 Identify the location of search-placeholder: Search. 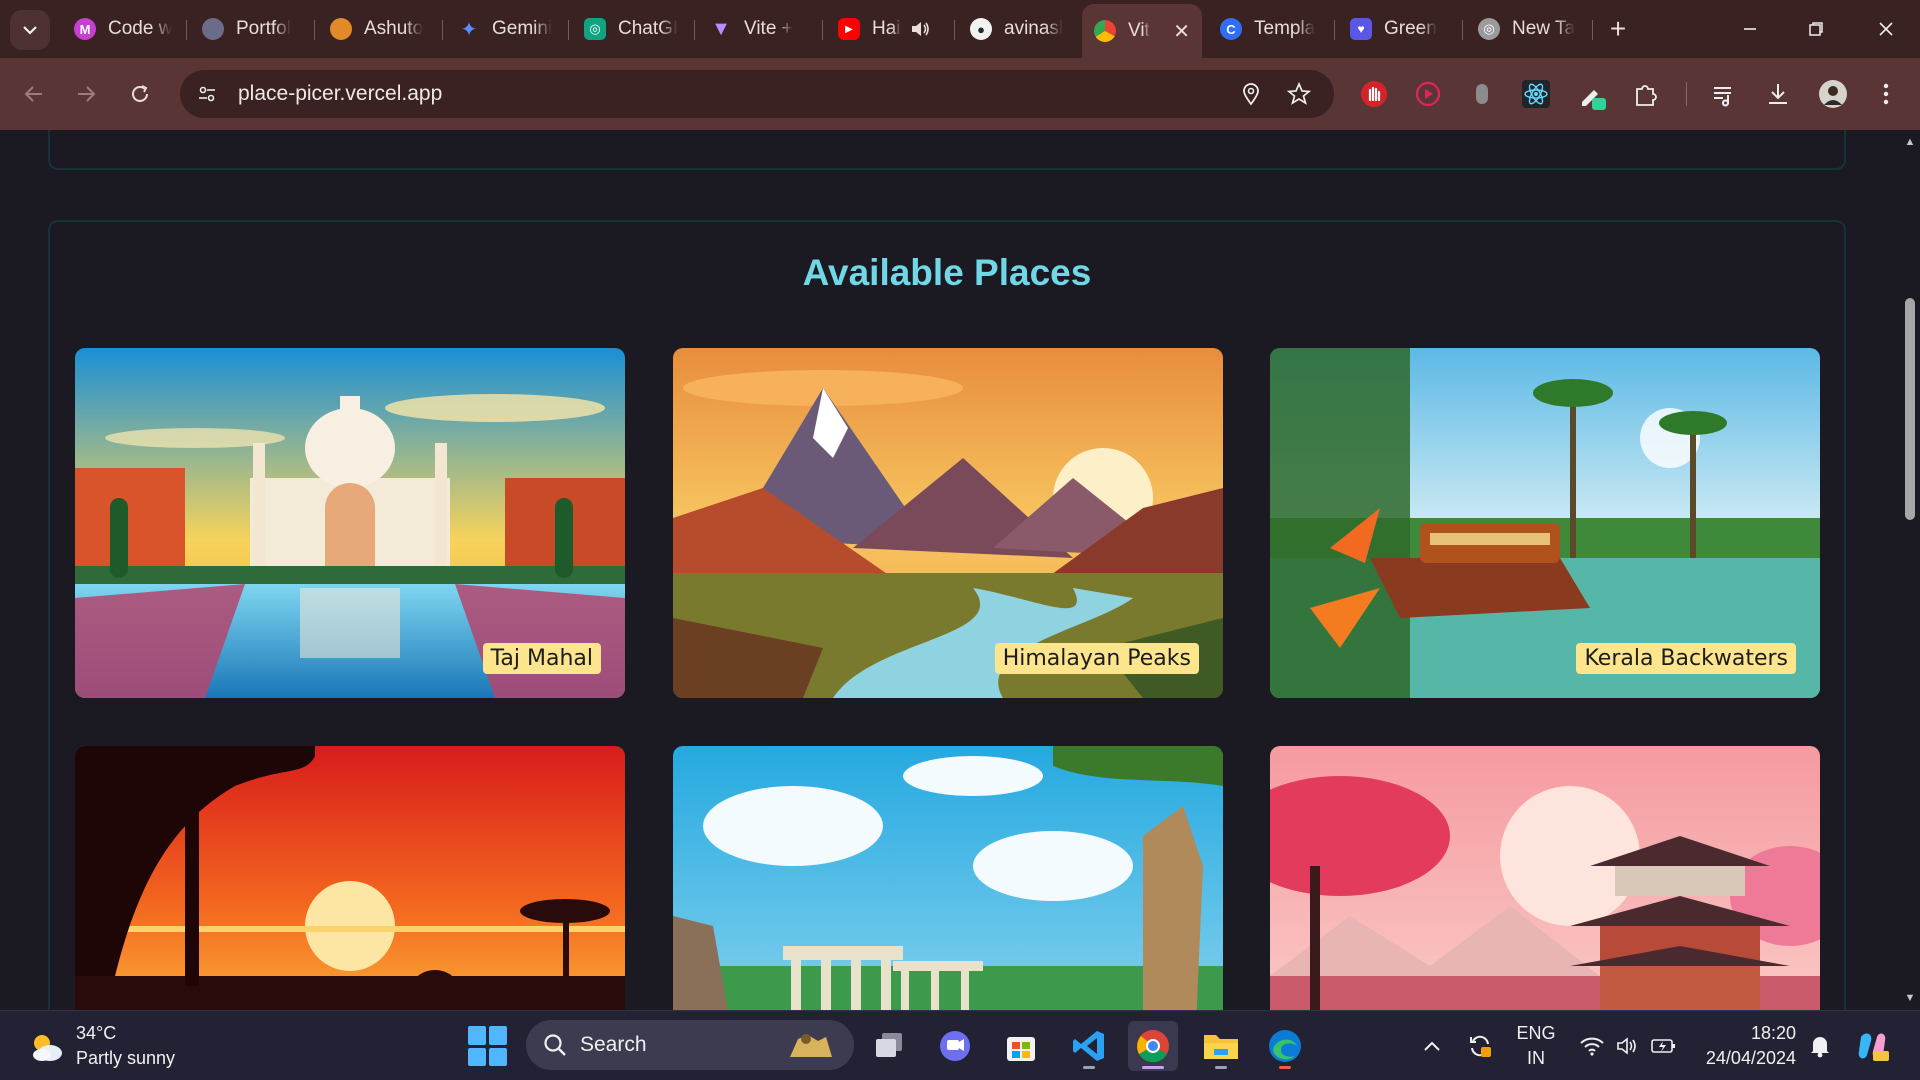
(613, 1044).